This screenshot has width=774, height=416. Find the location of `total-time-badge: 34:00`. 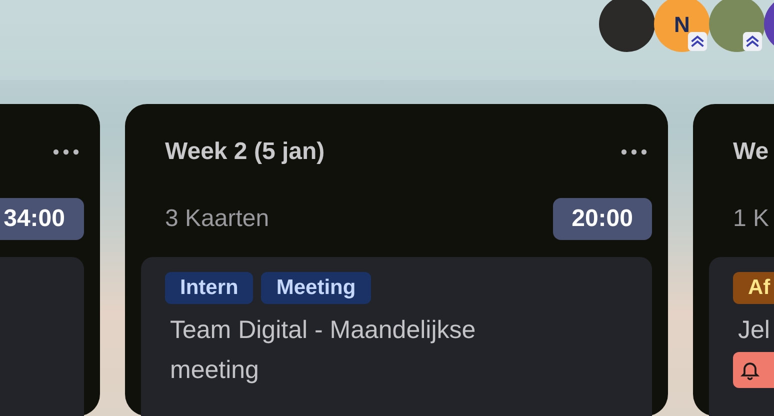

total-time-badge: 34:00 is located at coordinates (42, 219).